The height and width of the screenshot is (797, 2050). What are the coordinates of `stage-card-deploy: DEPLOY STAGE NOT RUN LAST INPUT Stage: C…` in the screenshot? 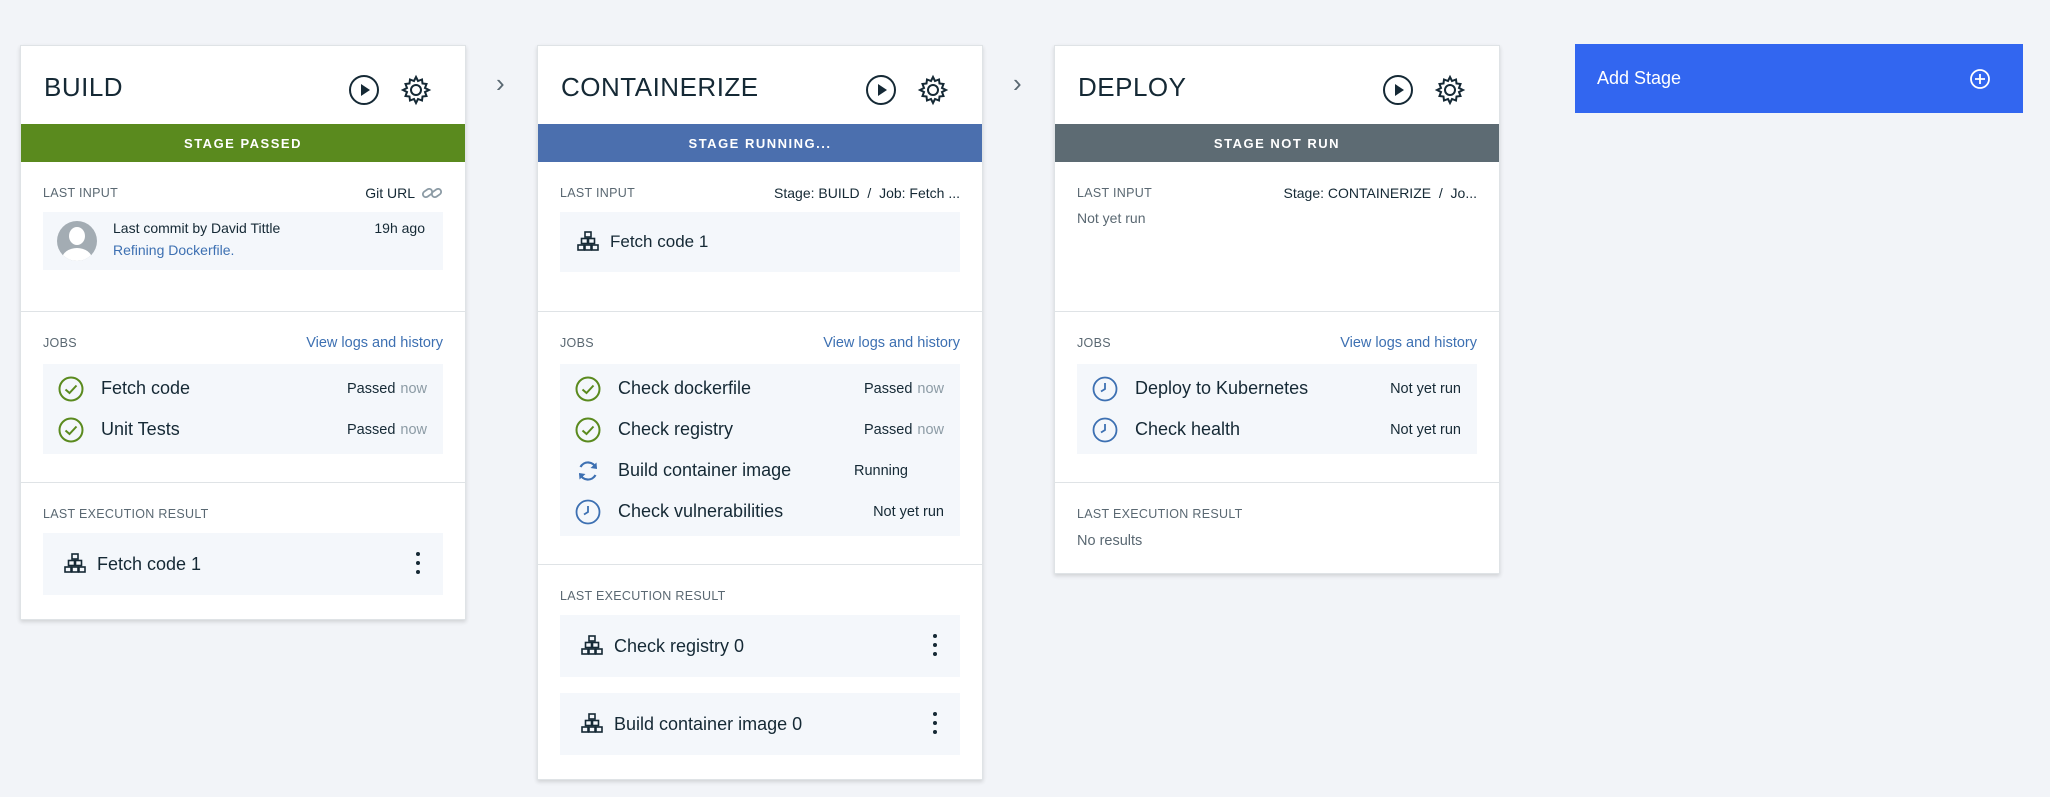 It's located at (1277, 309).